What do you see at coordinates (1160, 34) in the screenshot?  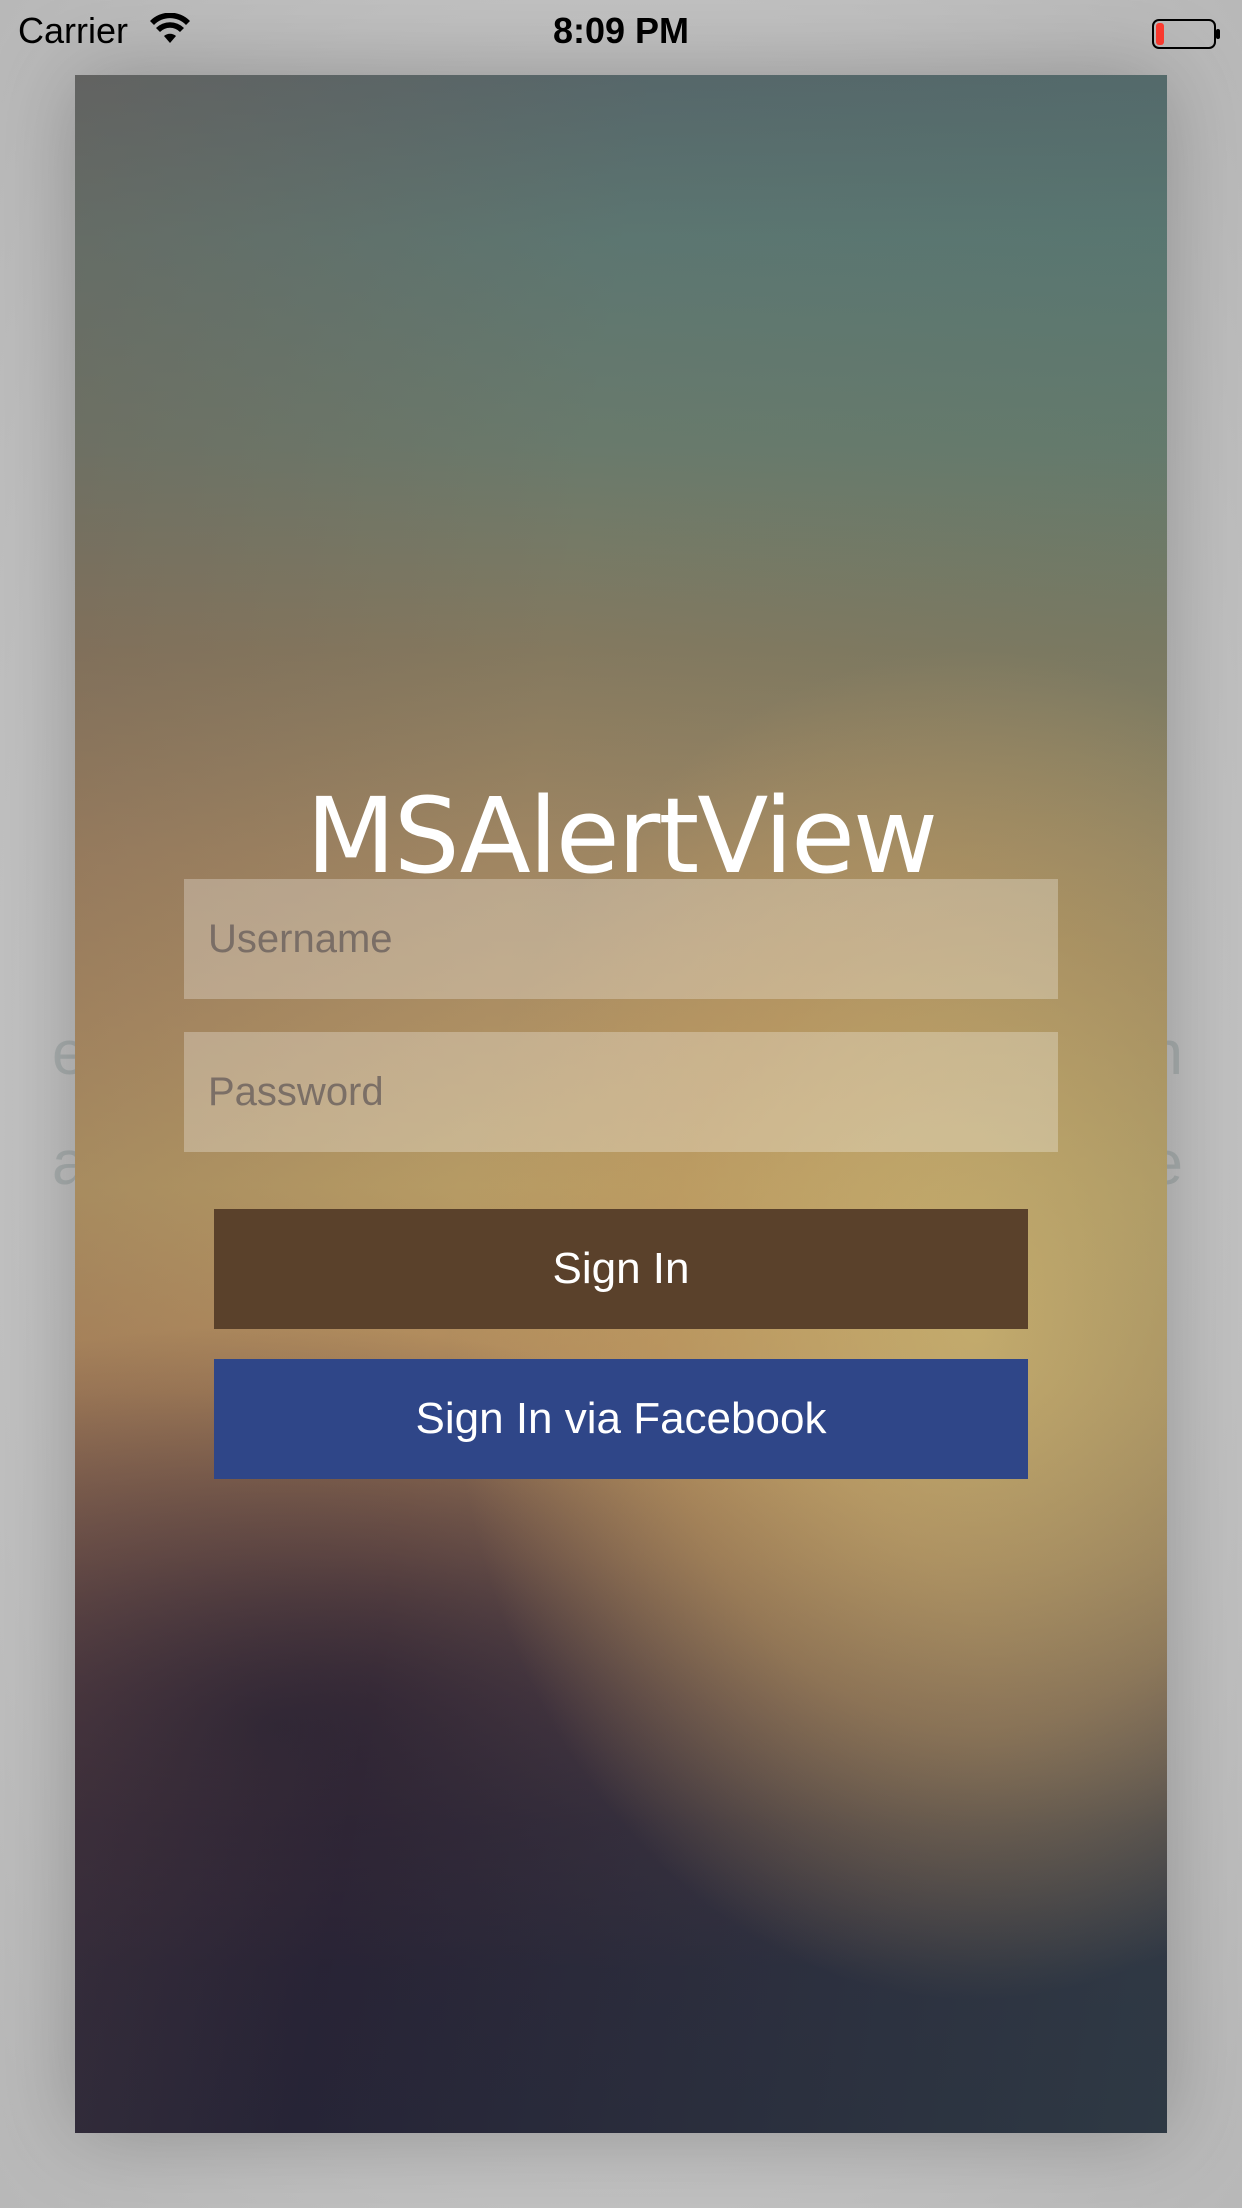 I see `battery-fill` at bounding box center [1160, 34].